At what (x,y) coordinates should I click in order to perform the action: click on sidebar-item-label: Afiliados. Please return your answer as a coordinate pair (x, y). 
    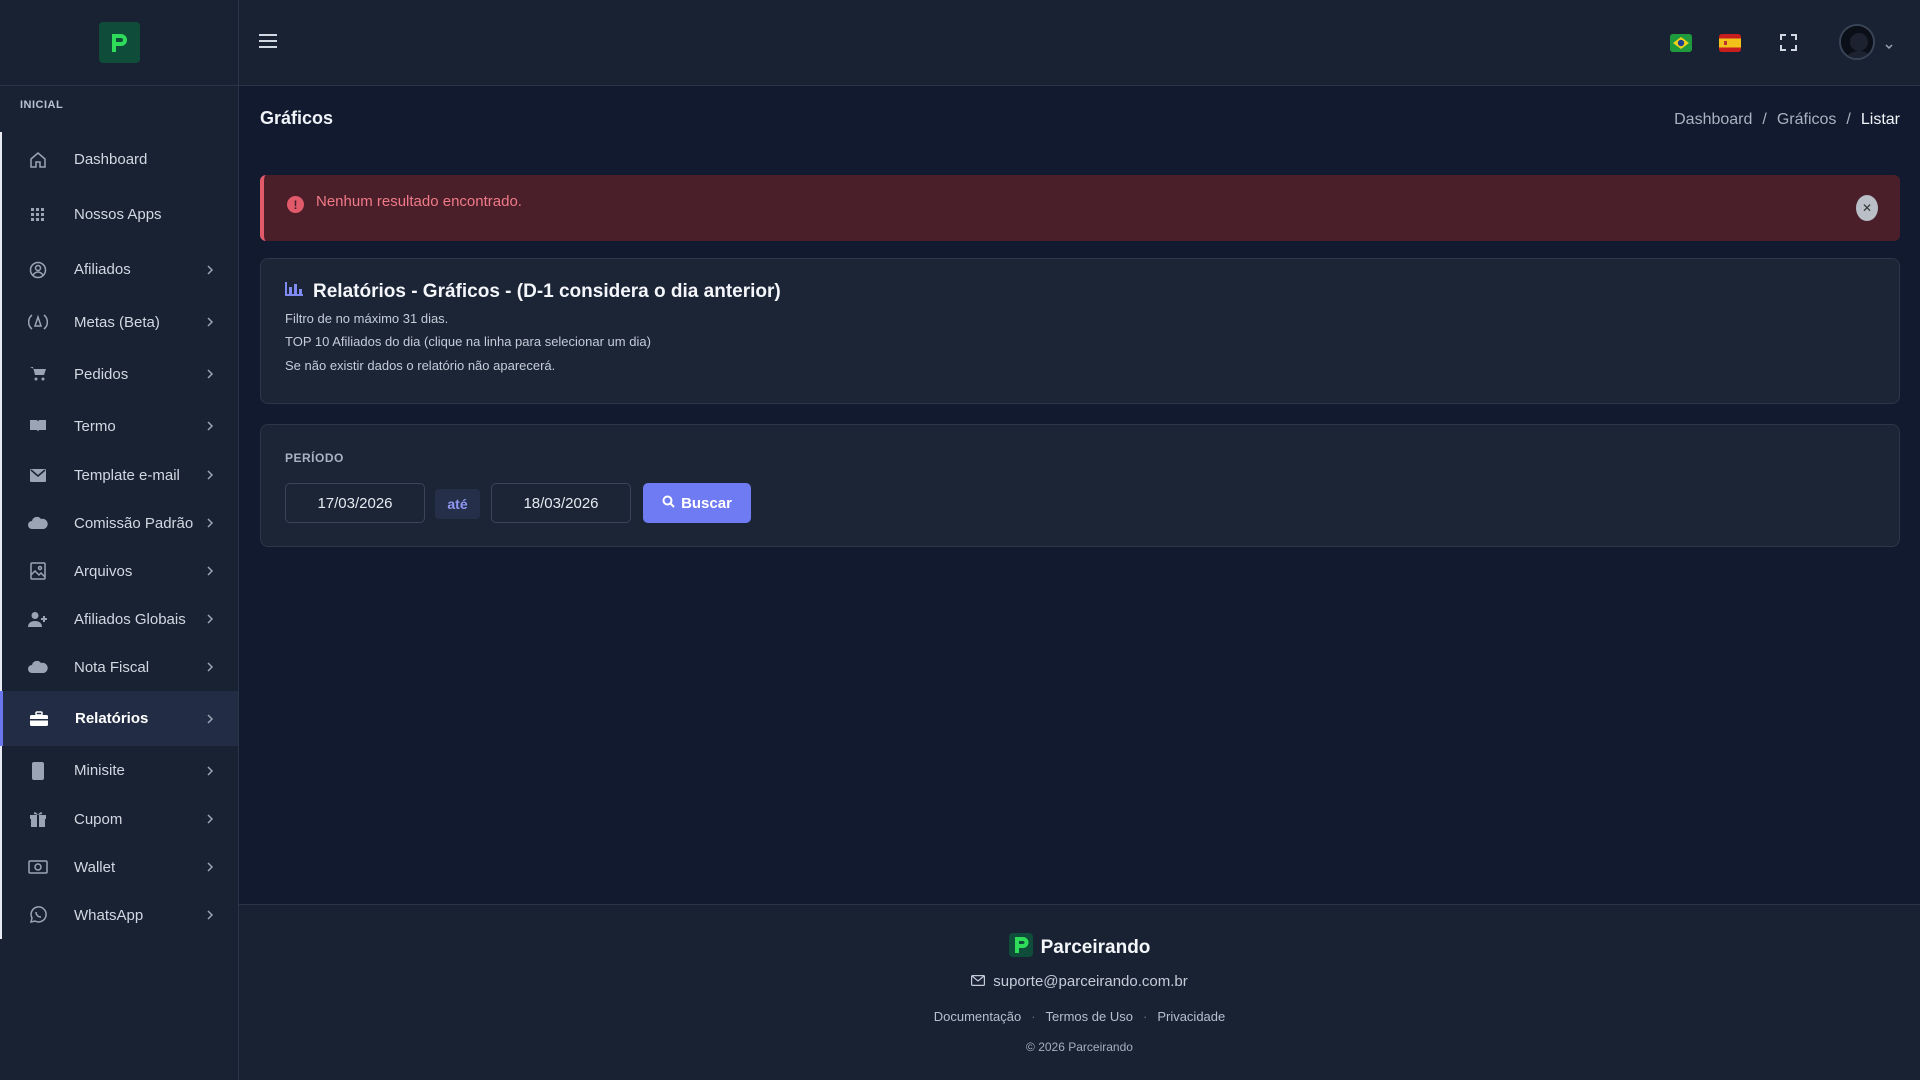
    Looking at the image, I should click on (102, 269).